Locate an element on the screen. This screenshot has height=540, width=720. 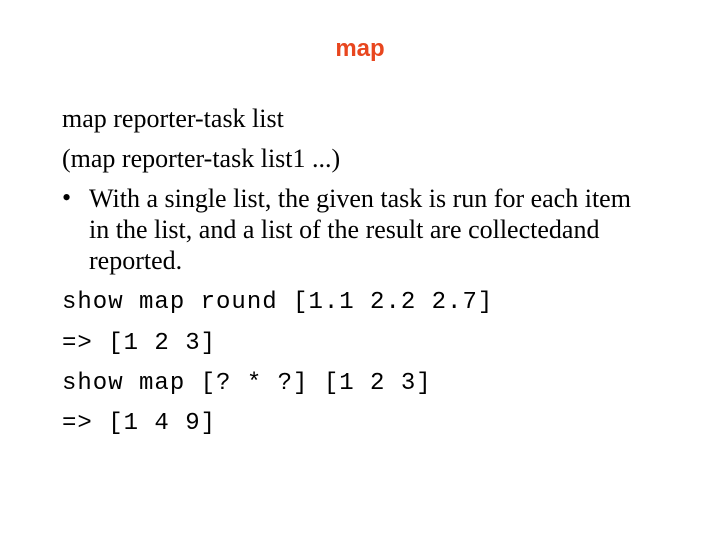
slide-title: map is located at coordinates (360, 48).